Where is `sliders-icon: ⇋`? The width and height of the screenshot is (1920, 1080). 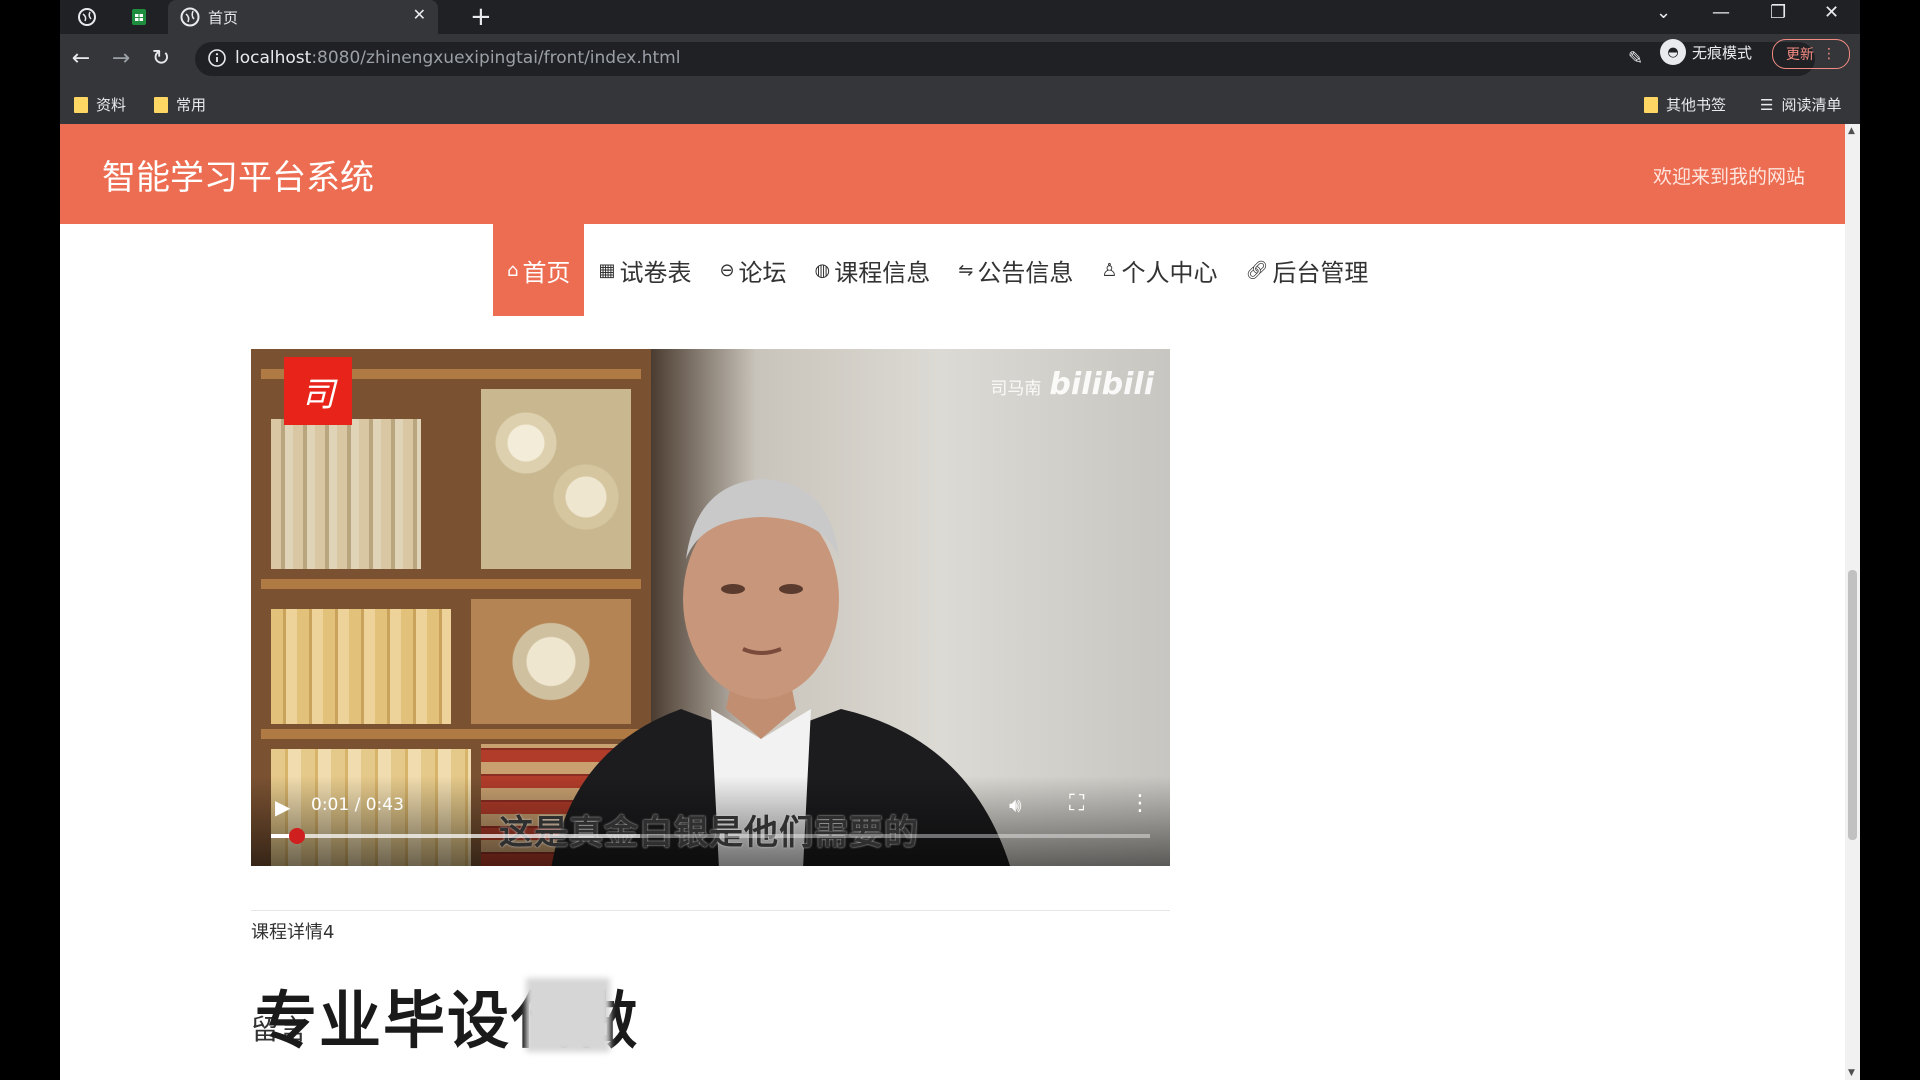 sliders-icon: ⇋ is located at coordinates (966, 270).